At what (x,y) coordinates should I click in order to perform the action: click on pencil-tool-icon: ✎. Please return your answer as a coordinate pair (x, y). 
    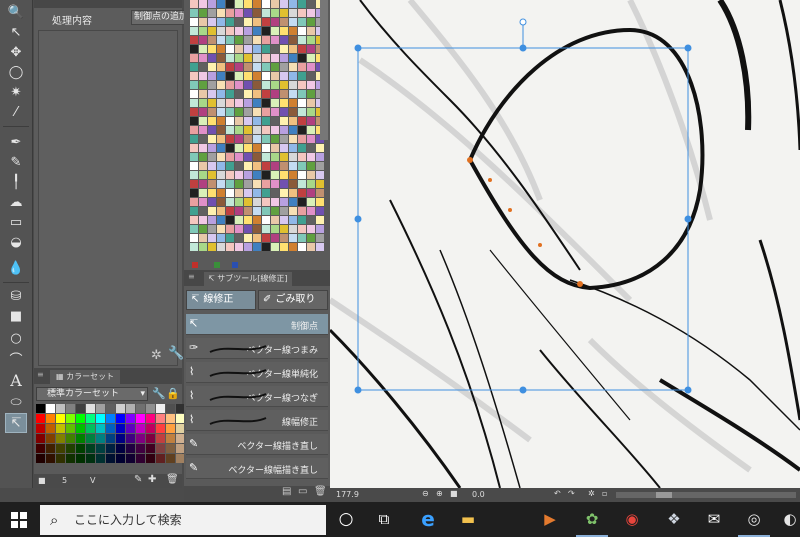
    Looking at the image, I should click on (16, 162).